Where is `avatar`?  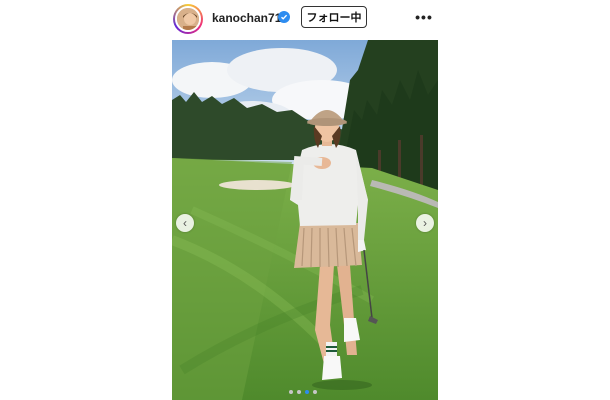
avatar is located at coordinates (188, 19).